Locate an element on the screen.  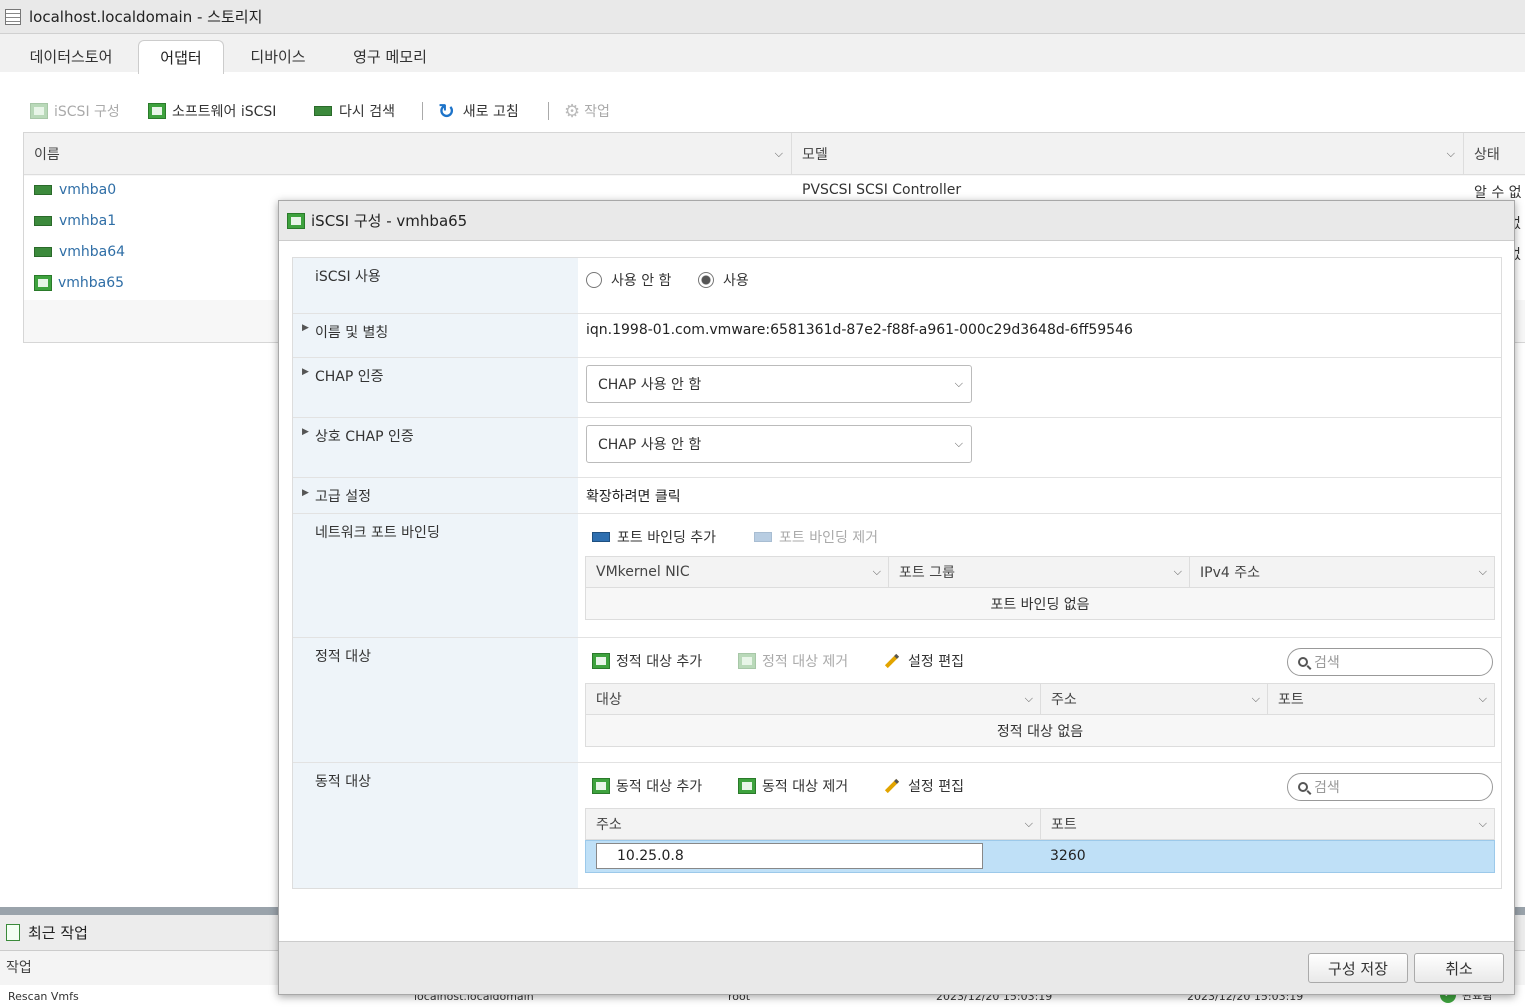
column-header-status: 상태 is located at coordinates (1494, 153).